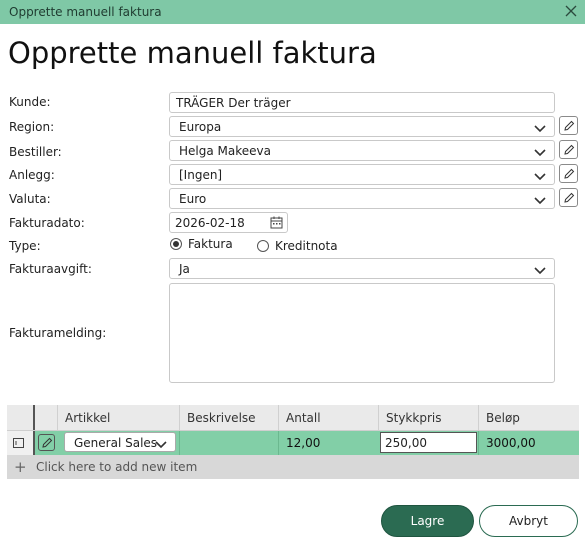  I want to click on fakturadato-value: 2026-02-18, so click(210, 223).